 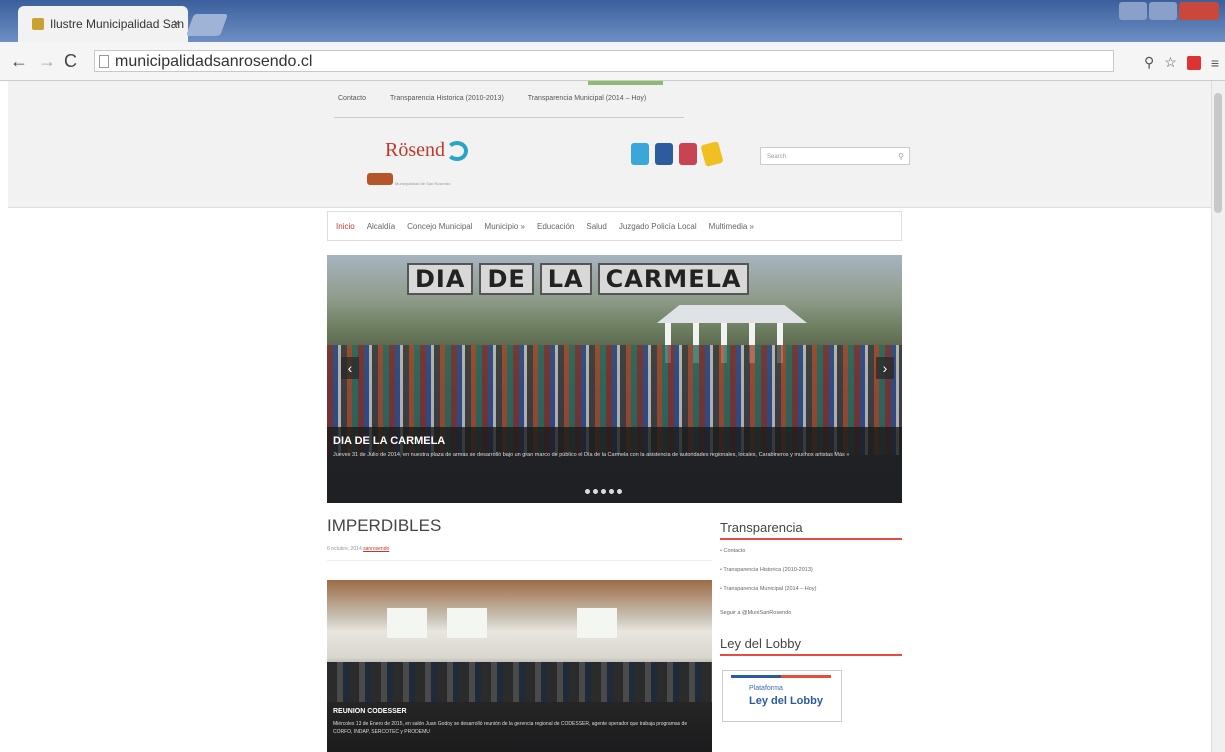 What do you see at coordinates (781, 676) in the screenshot?
I see `lobby-bar` at bounding box center [781, 676].